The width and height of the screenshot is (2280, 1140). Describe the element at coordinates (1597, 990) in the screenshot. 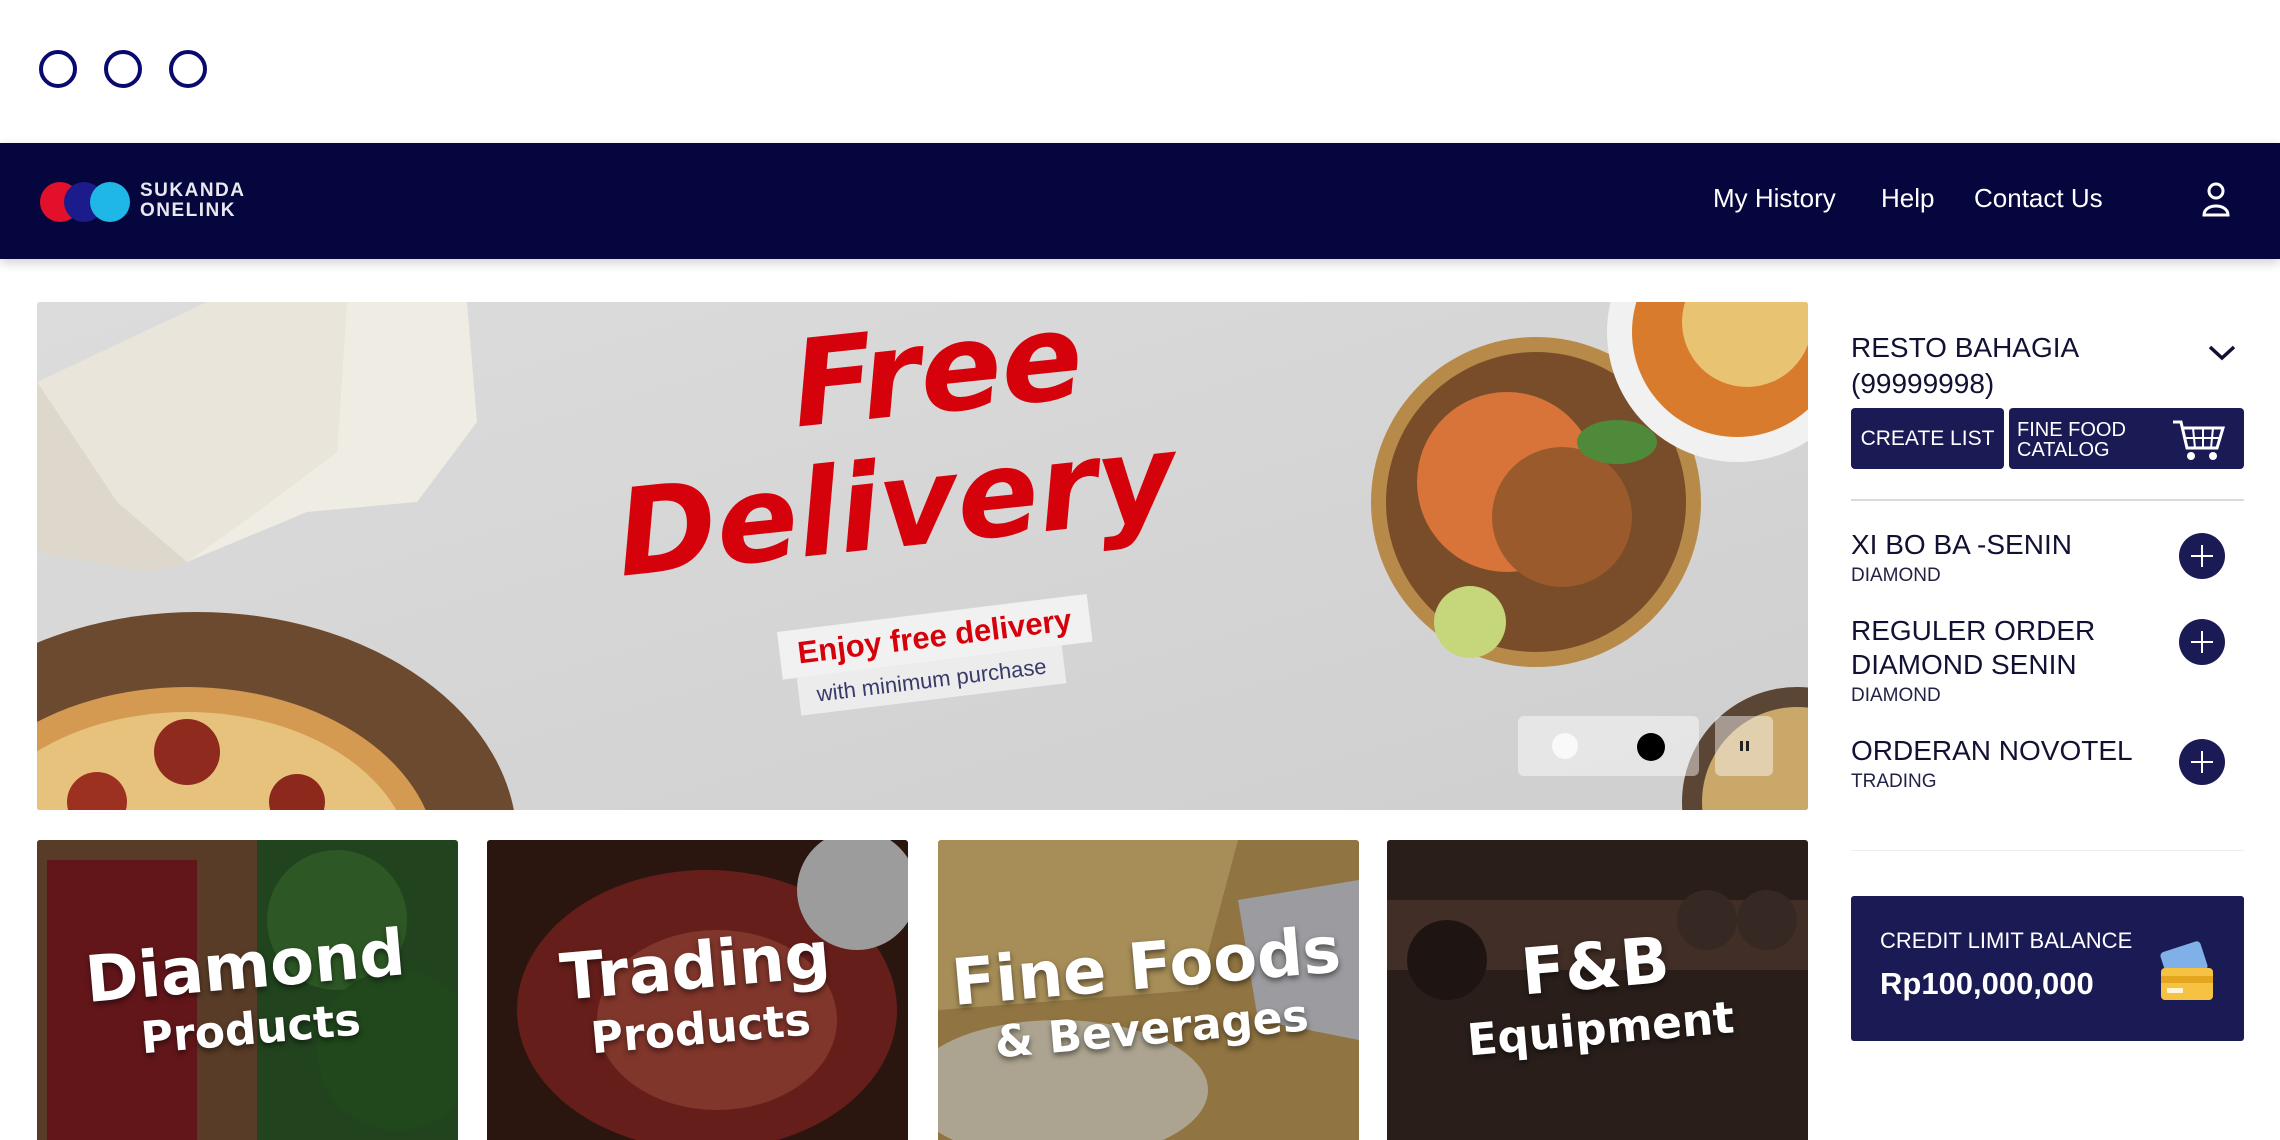

I see `category-fb-equipment: F&B Equipment` at that location.